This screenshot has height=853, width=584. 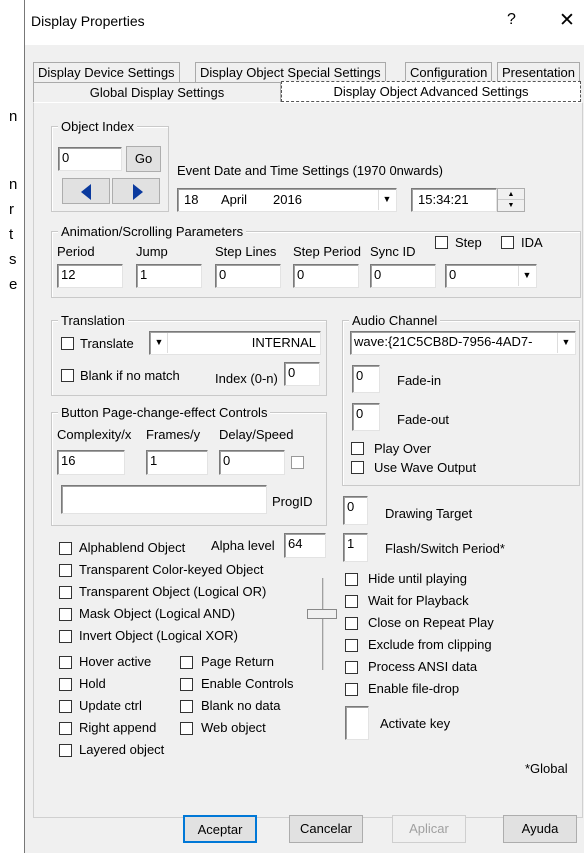 I want to click on tab-global-display-settings: Global Display Settings, so click(x=157, y=92).